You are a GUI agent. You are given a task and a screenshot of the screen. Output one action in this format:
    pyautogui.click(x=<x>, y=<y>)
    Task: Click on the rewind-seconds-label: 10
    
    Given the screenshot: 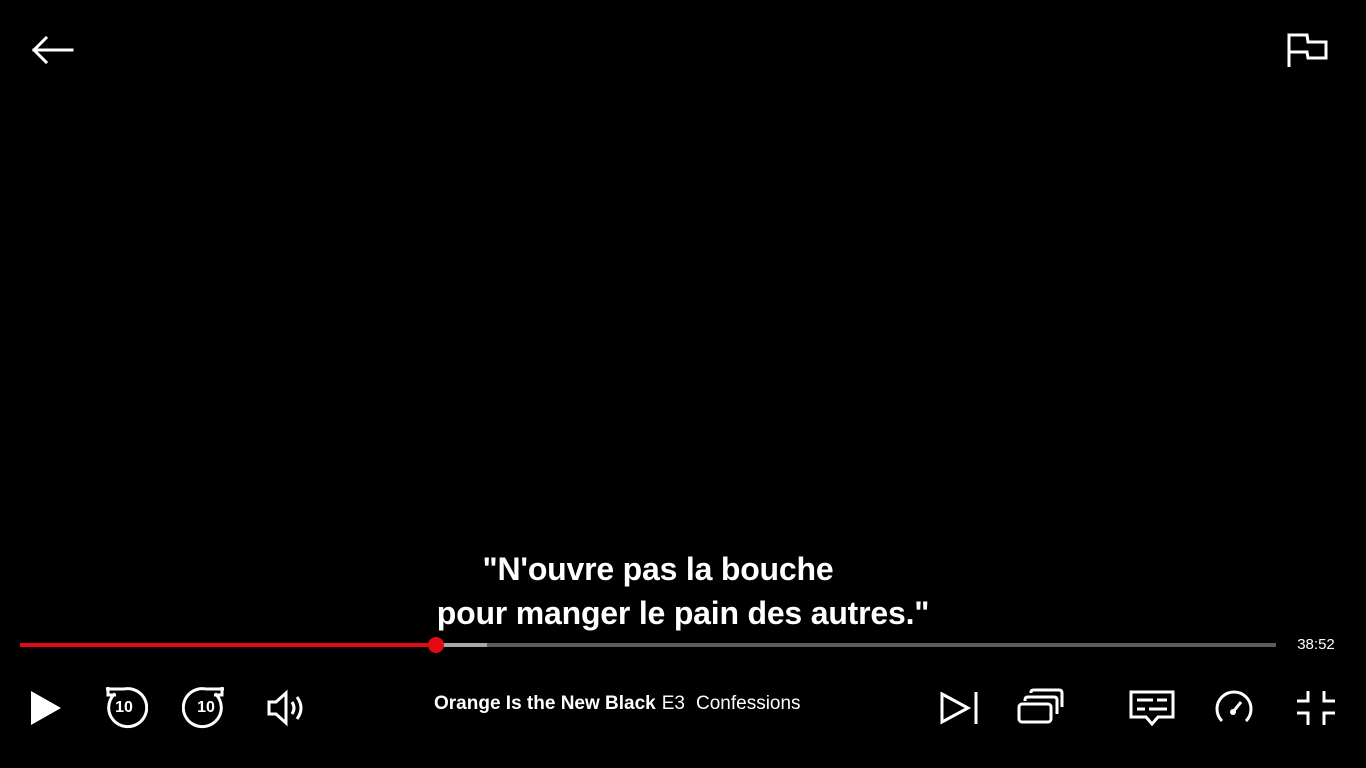 What is the action you would take?
    pyautogui.click(x=124, y=707)
    